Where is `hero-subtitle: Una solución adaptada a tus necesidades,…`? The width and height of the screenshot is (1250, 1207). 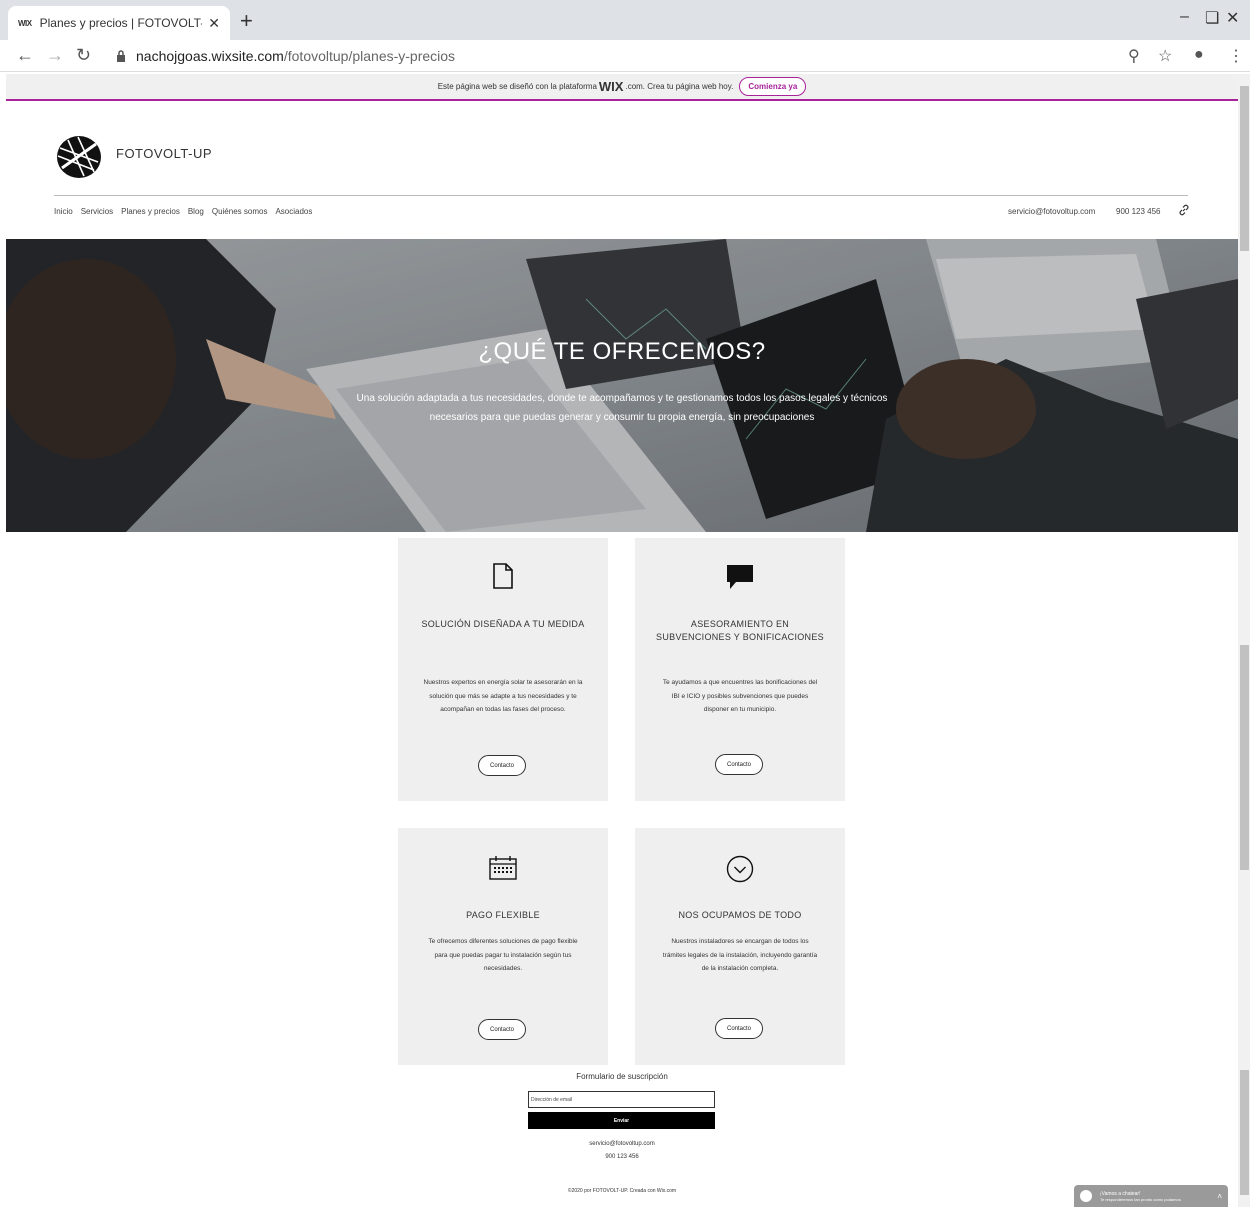 hero-subtitle: Una solución adaptada a tus necesidades,… is located at coordinates (622, 408).